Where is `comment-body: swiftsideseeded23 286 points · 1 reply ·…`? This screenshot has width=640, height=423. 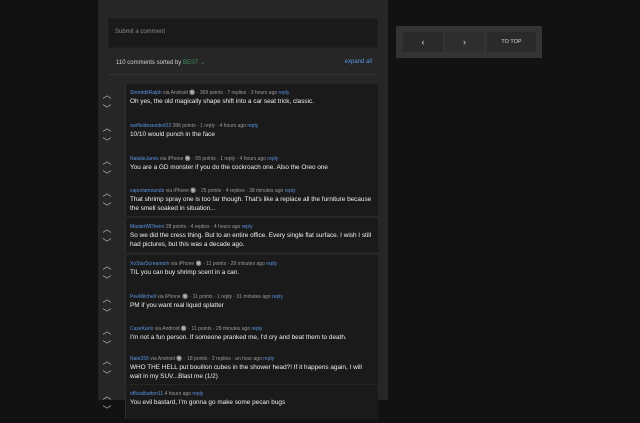 comment-body: swiftsideseeded23 286 points · 1 reply ·… is located at coordinates (251, 134).